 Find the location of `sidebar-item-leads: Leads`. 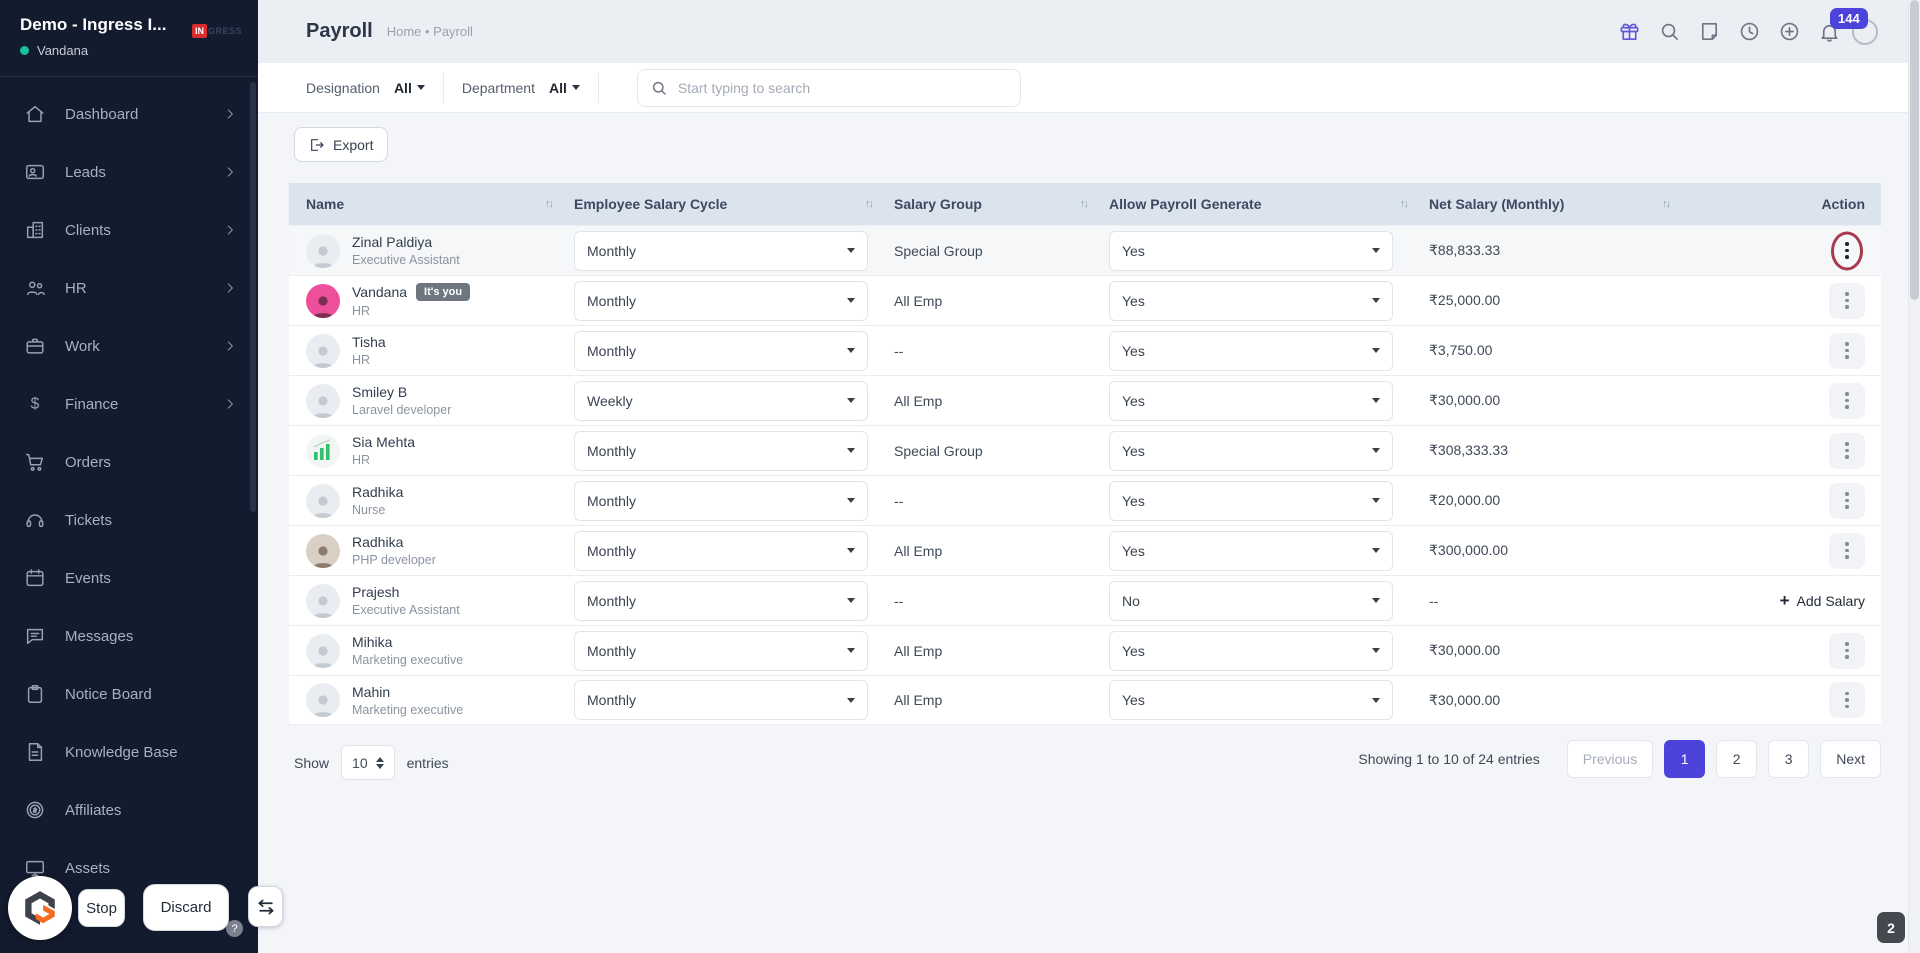

sidebar-item-leads: Leads is located at coordinates (129, 172).